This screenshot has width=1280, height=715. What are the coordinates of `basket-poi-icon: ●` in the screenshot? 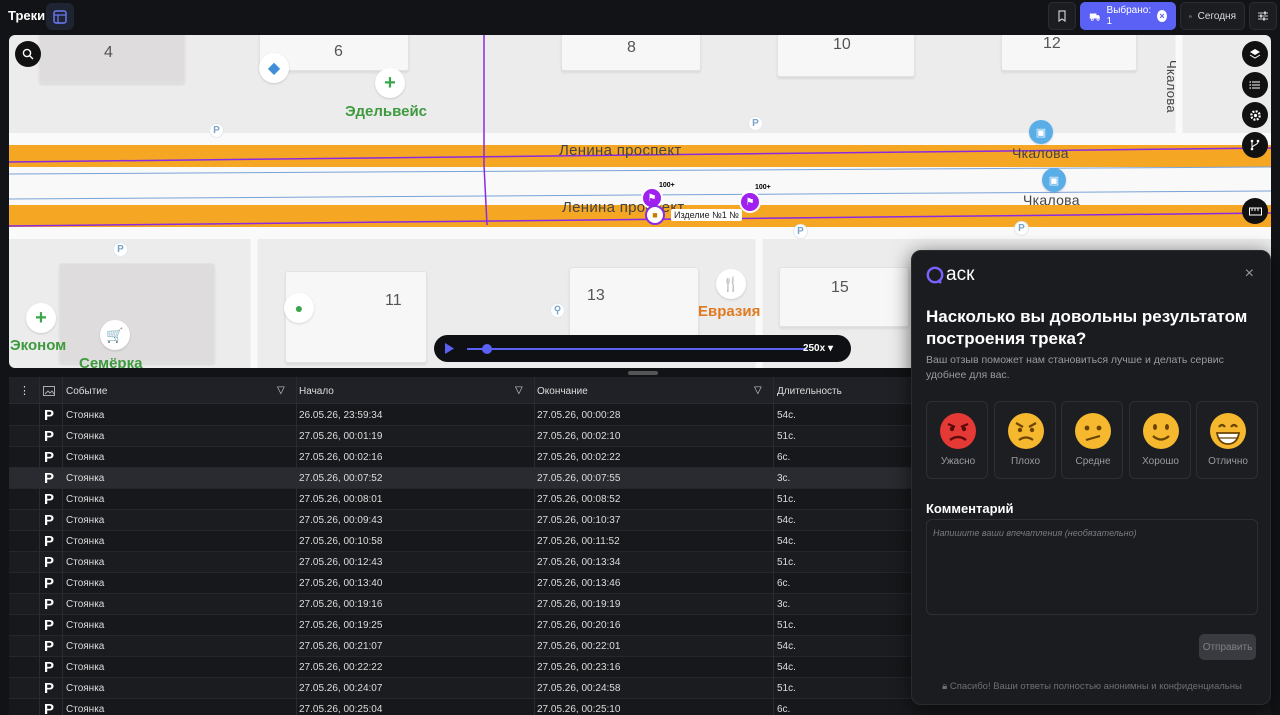 It's located at (299, 308).